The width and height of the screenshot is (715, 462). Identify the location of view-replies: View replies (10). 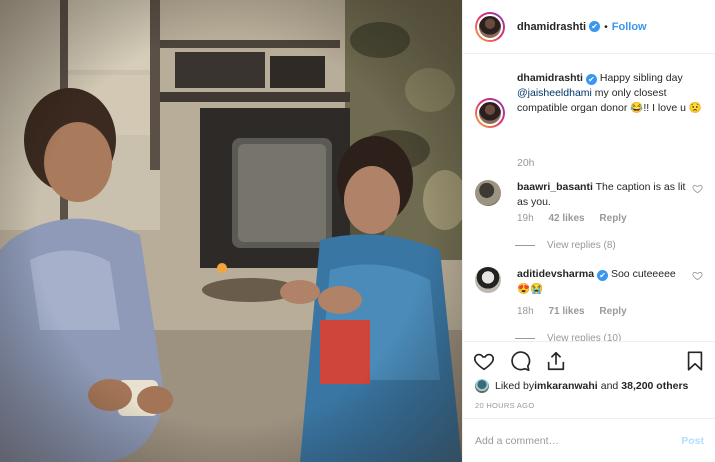
(568, 337).